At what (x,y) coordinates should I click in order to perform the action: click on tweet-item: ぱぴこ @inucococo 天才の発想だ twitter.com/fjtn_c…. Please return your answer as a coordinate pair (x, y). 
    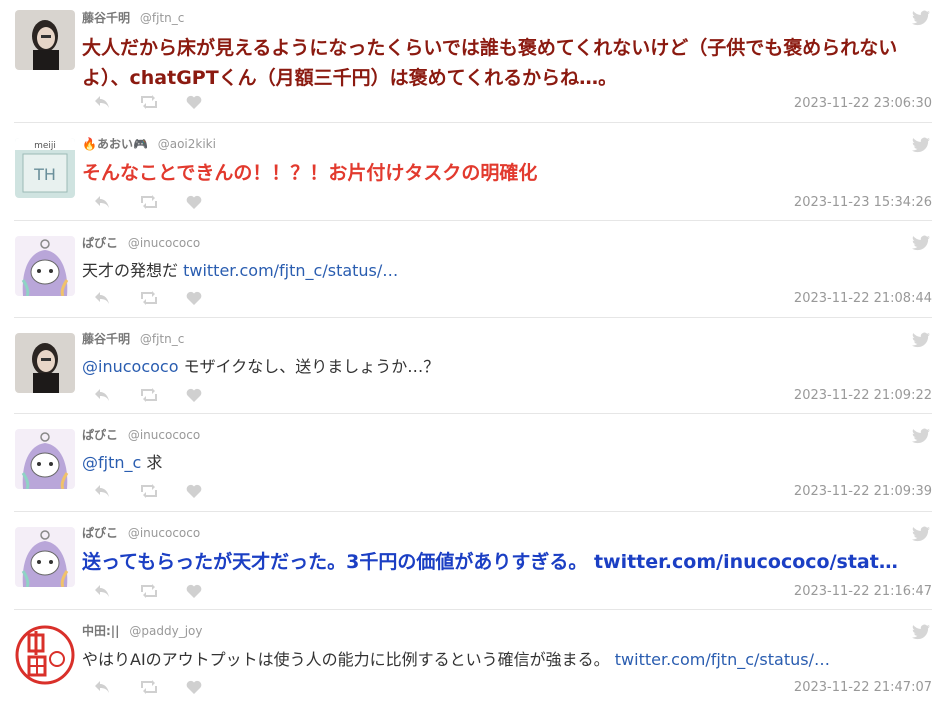
    Looking at the image, I should click on (473, 269).